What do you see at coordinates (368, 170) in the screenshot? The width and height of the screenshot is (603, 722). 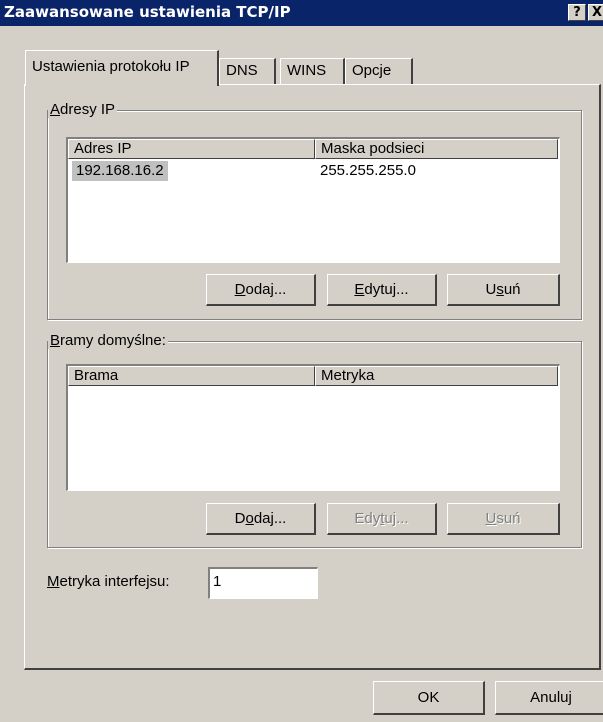 I see `subnet-mask-cell: 255.255.255.0` at bounding box center [368, 170].